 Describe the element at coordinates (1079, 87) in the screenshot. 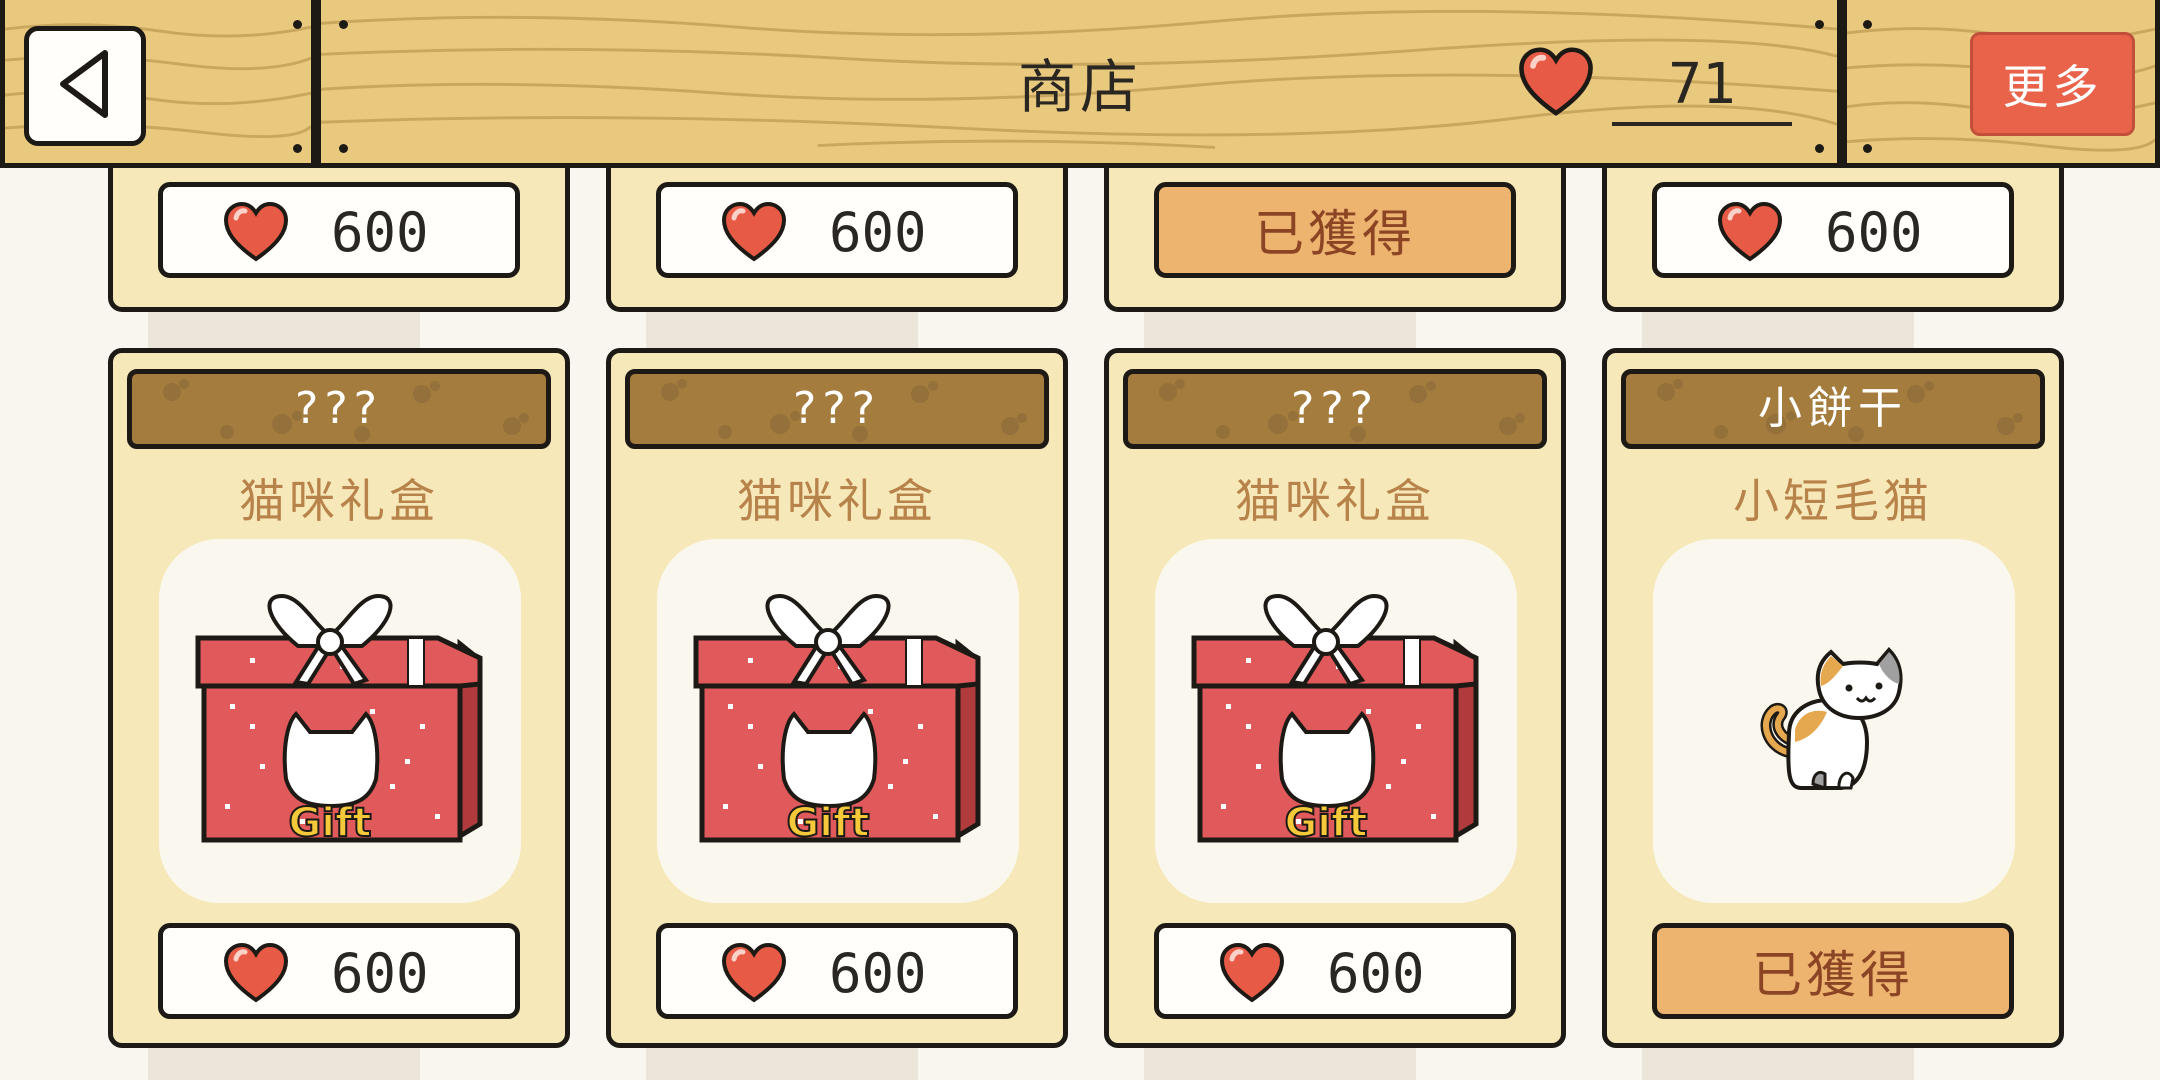

I see `page-title: 商店` at that location.